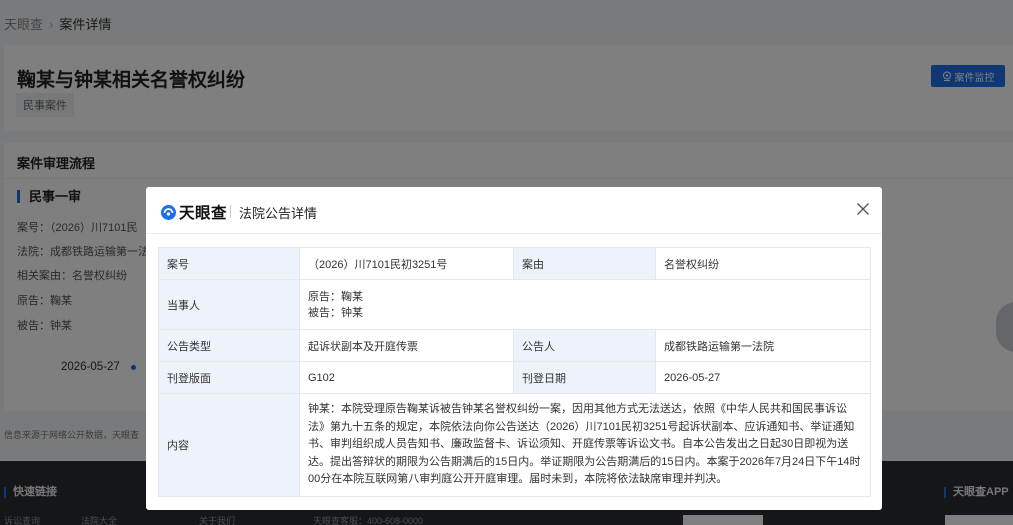 This screenshot has height=525, width=1013. What do you see at coordinates (514, 210) in the screenshot?
I see `modal-header: 天眼查 法院公告详情` at bounding box center [514, 210].